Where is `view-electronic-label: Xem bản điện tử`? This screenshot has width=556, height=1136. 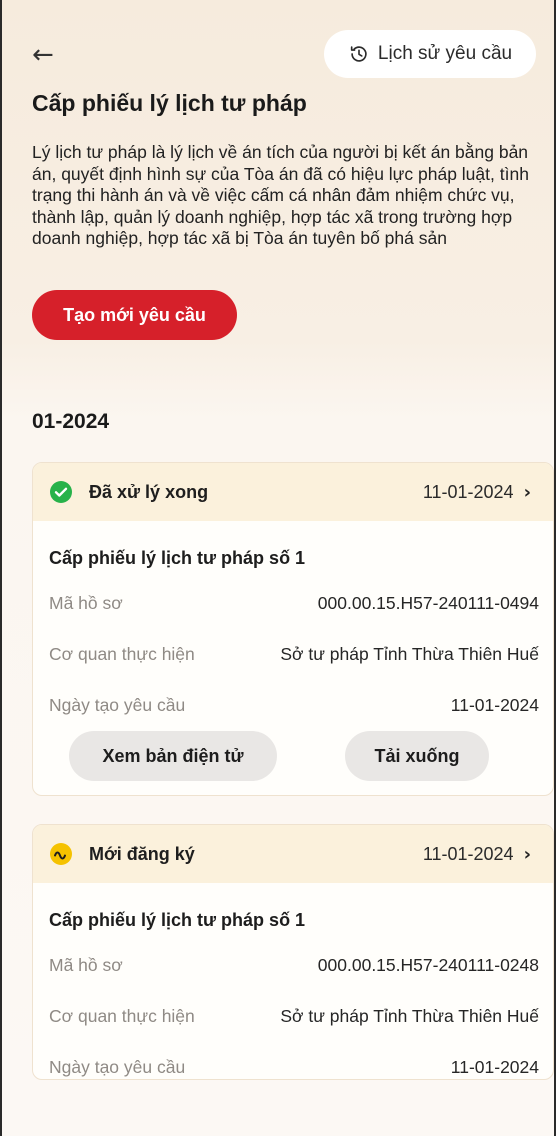
view-electronic-label: Xem bản điện tử is located at coordinates (173, 755).